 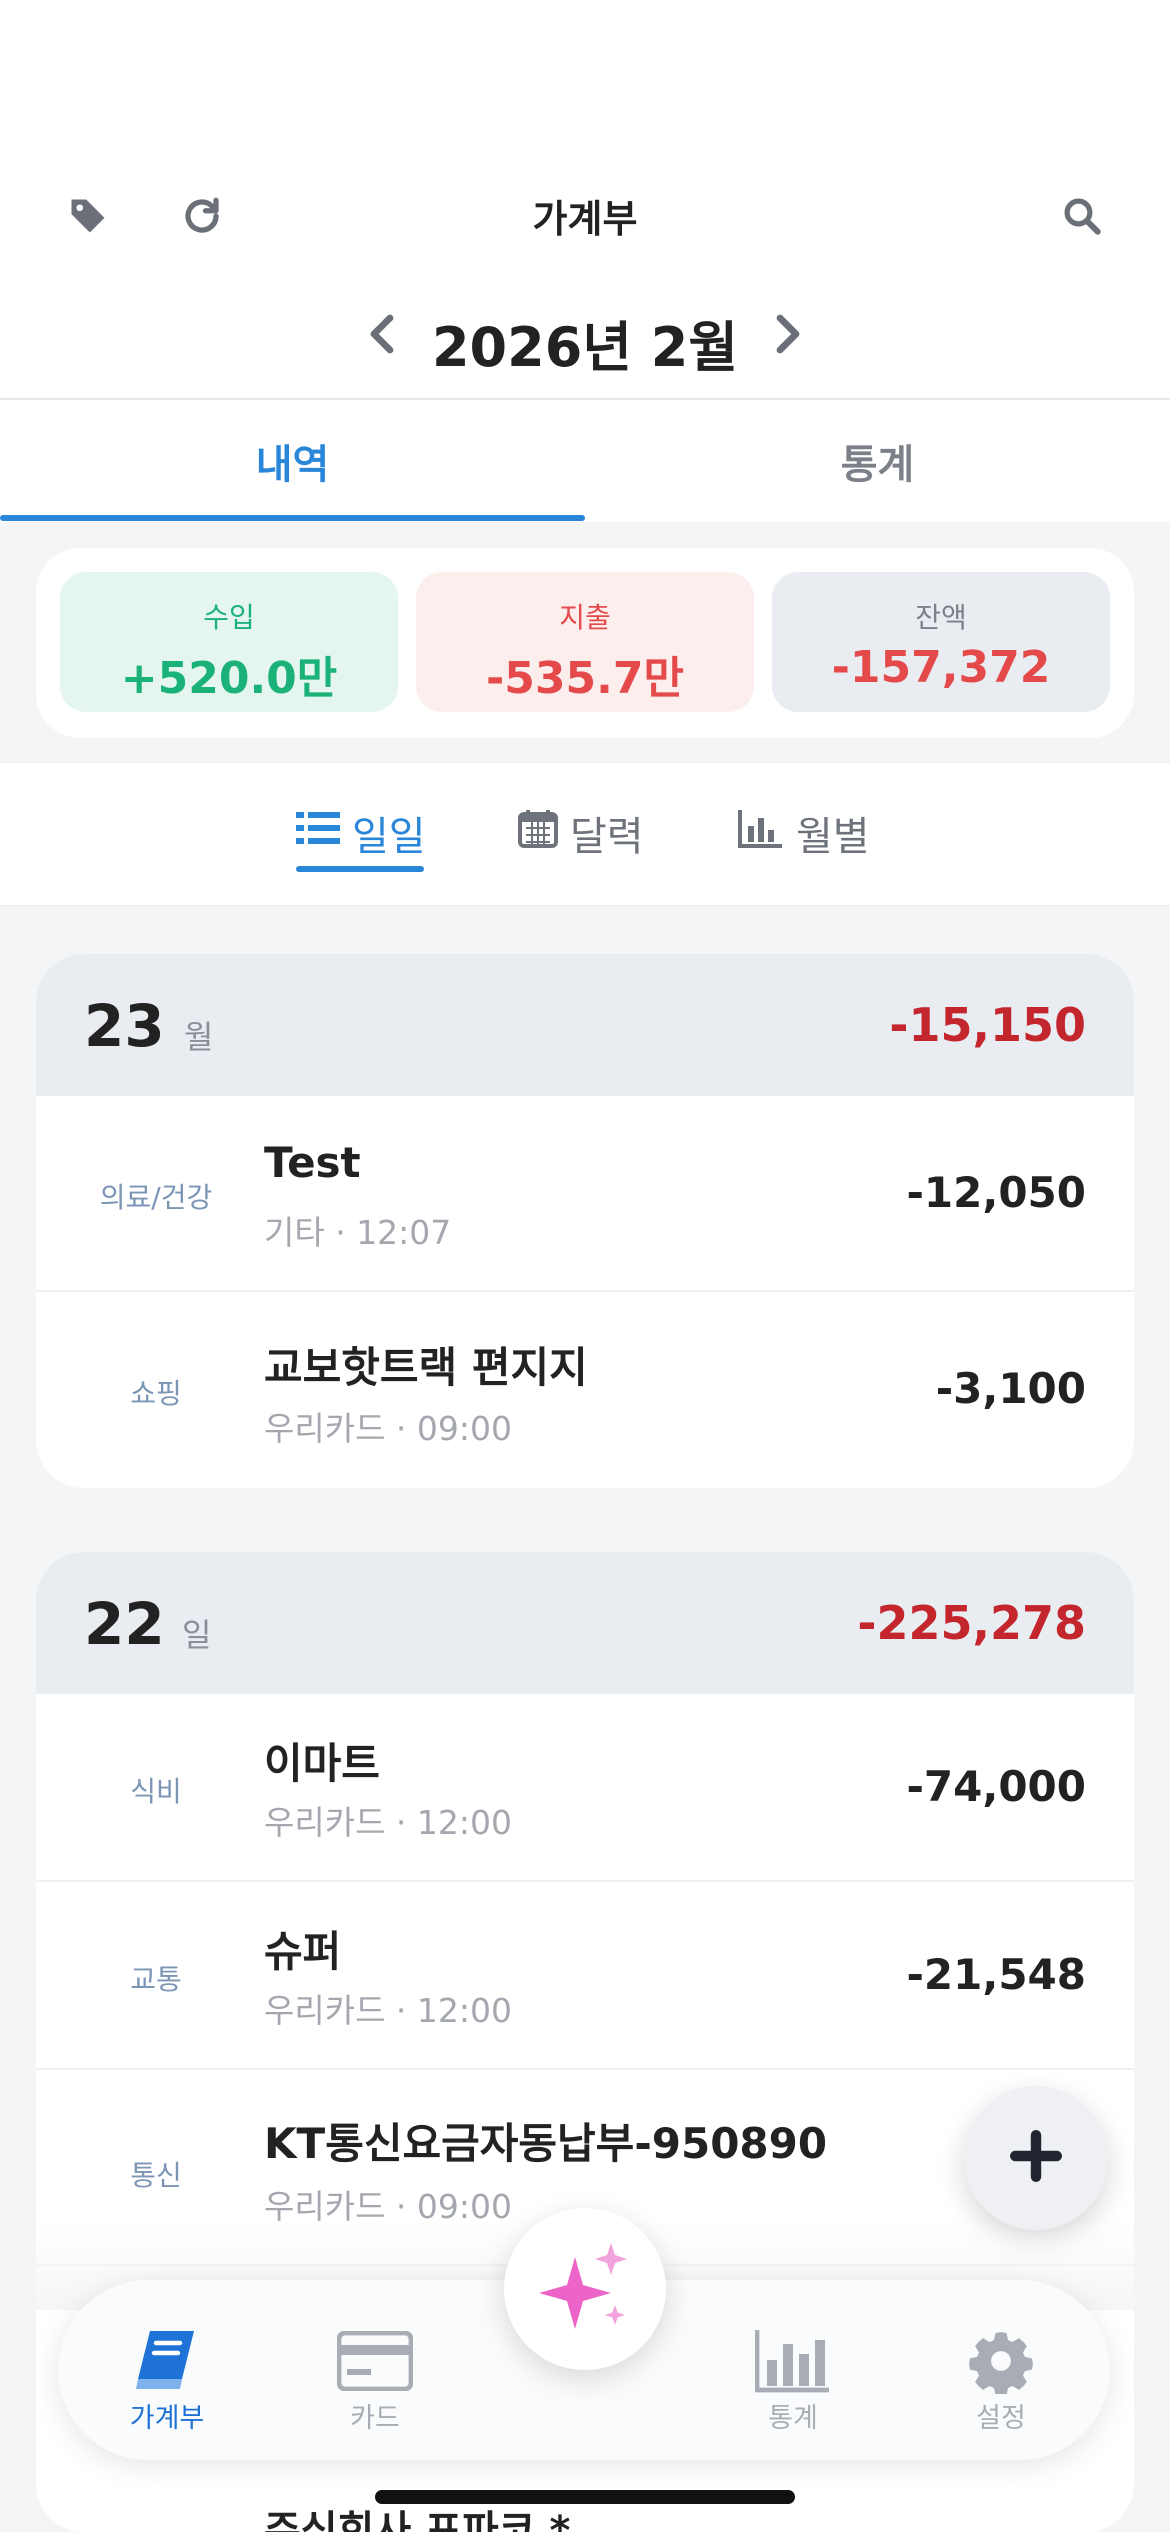 What do you see at coordinates (358, 1232) in the screenshot?
I see `transaction-meta: 기타 · 12:07` at bounding box center [358, 1232].